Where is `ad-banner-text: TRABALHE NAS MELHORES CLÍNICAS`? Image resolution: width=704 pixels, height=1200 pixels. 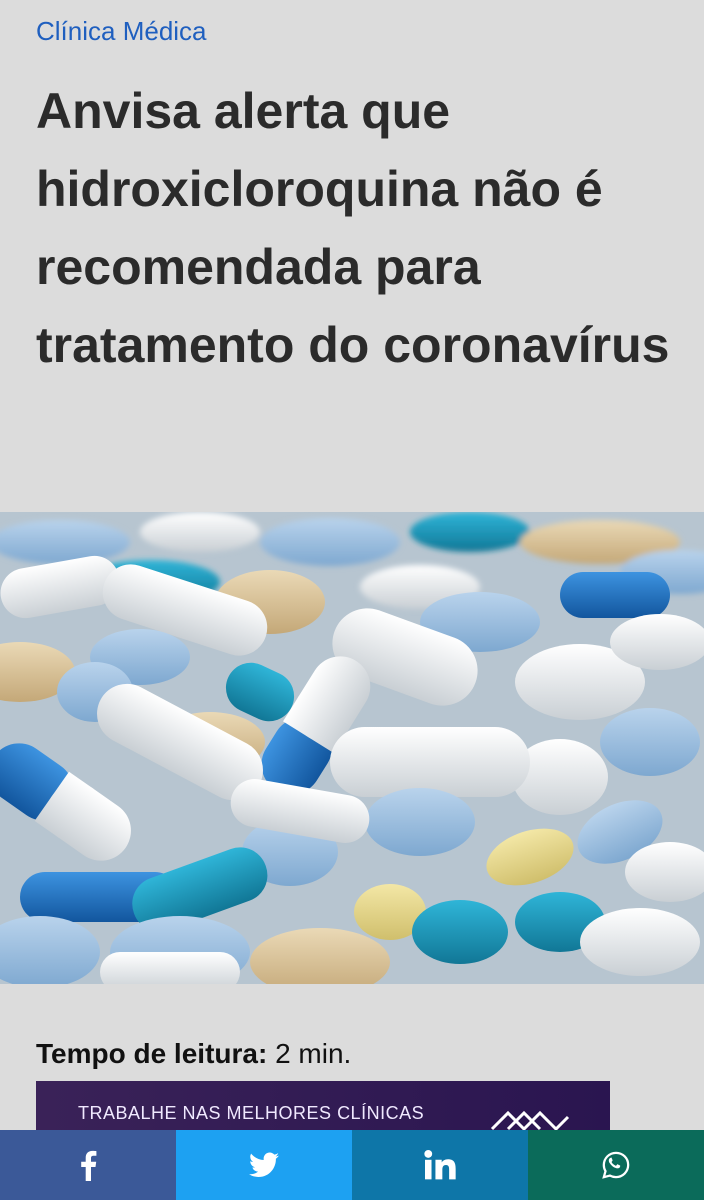 ad-banner-text: TRABALHE NAS MELHORES CLÍNICAS is located at coordinates (251, 1113).